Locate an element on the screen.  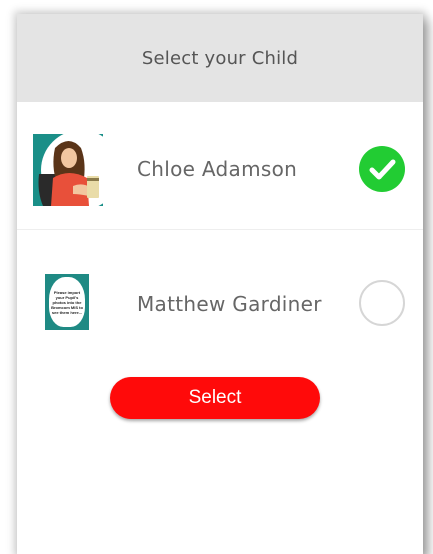
child-avatar is located at coordinates (68, 170).